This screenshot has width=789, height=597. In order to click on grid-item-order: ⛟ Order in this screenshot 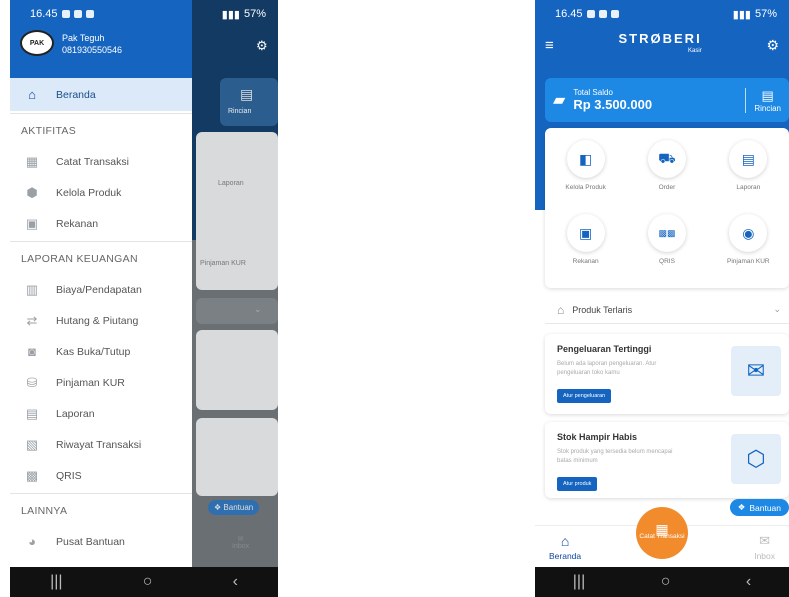, I will do `click(666, 175)`.